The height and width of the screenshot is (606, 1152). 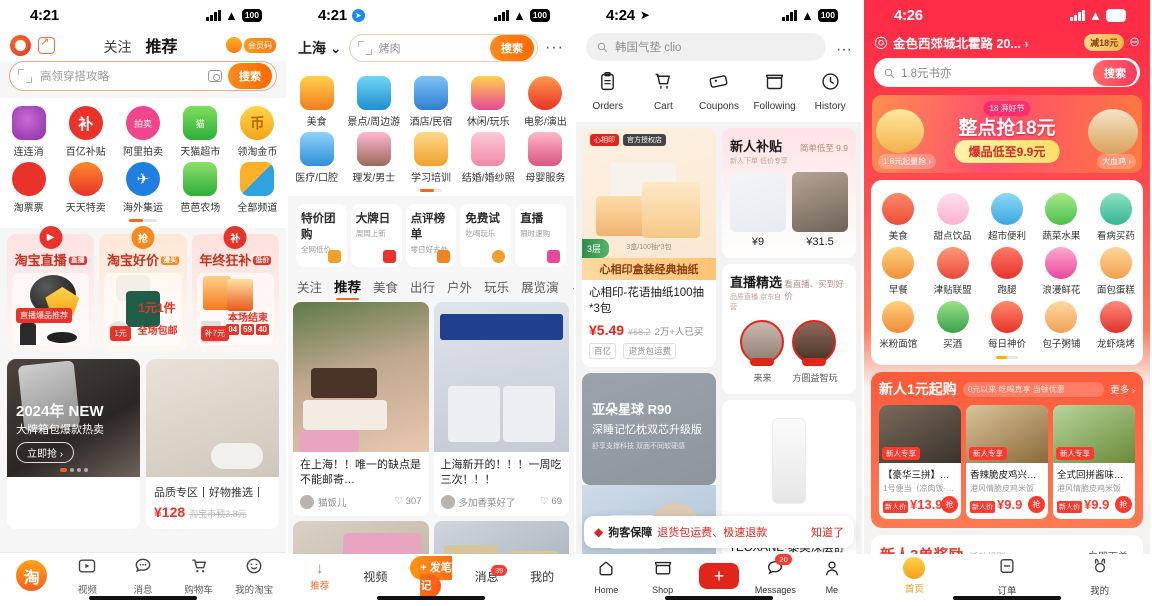 What do you see at coordinates (85, 186) in the screenshot?
I see `grid-item: 天天特卖` at bounding box center [85, 186].